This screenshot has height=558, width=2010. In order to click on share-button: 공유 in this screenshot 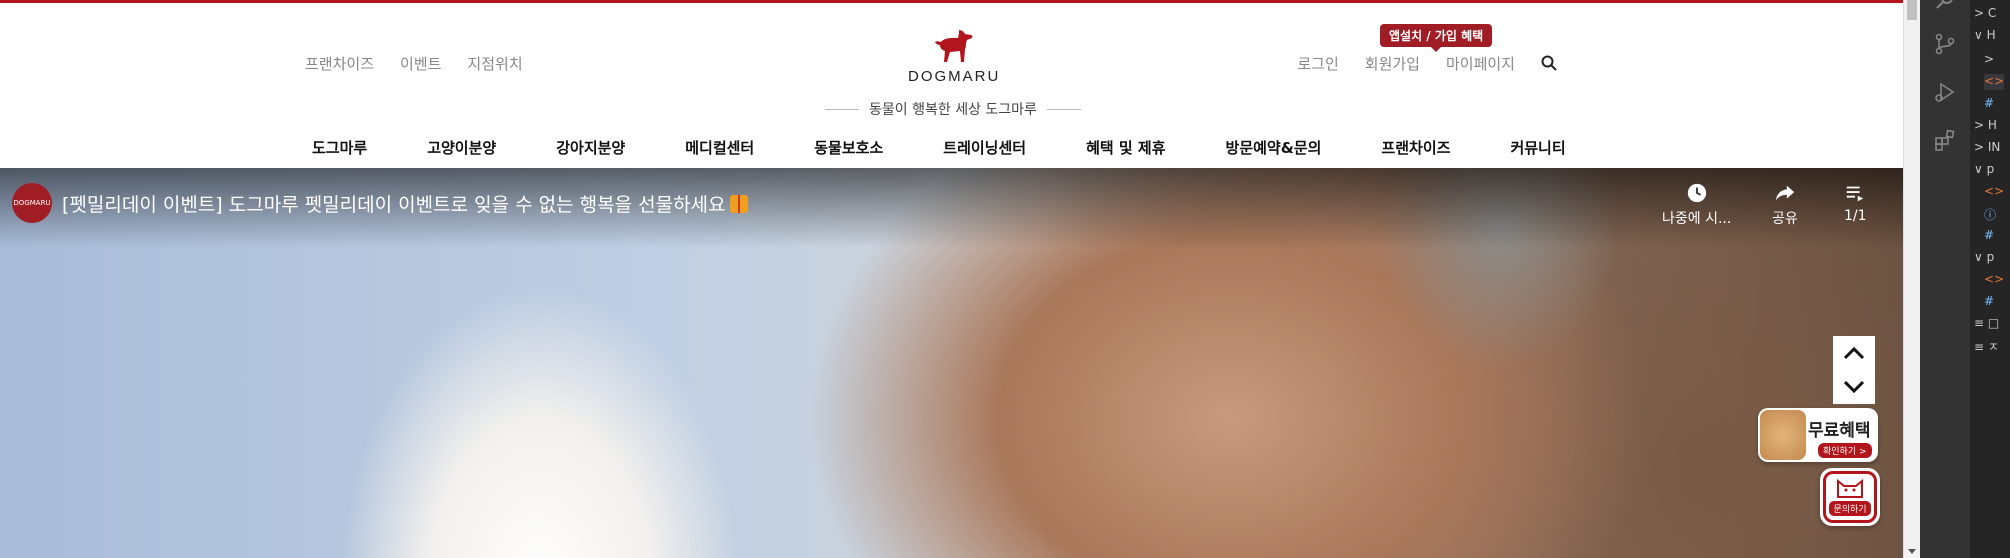, I will do `click(1785, 205)`.